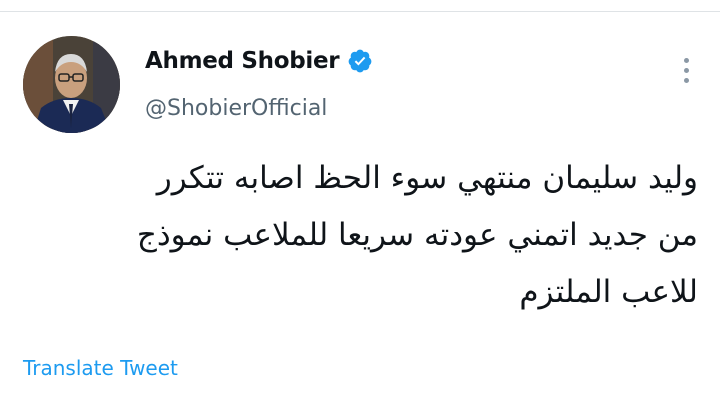 Image resolution: width=720 pixels, height=403 pixels. Describe the element at coordinates (608, 292) in the screenshot. I see `tweet-text-line: للاعب الملتزم` at that location.